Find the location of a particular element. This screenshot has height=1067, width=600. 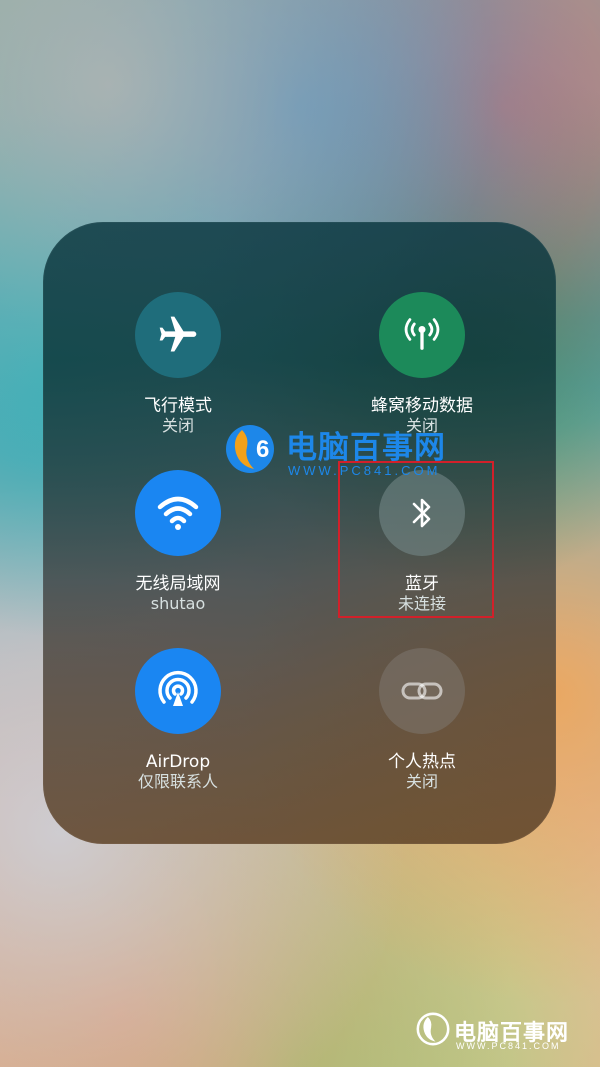

cellular-antenna-icon is located at coordinates (422, 334).